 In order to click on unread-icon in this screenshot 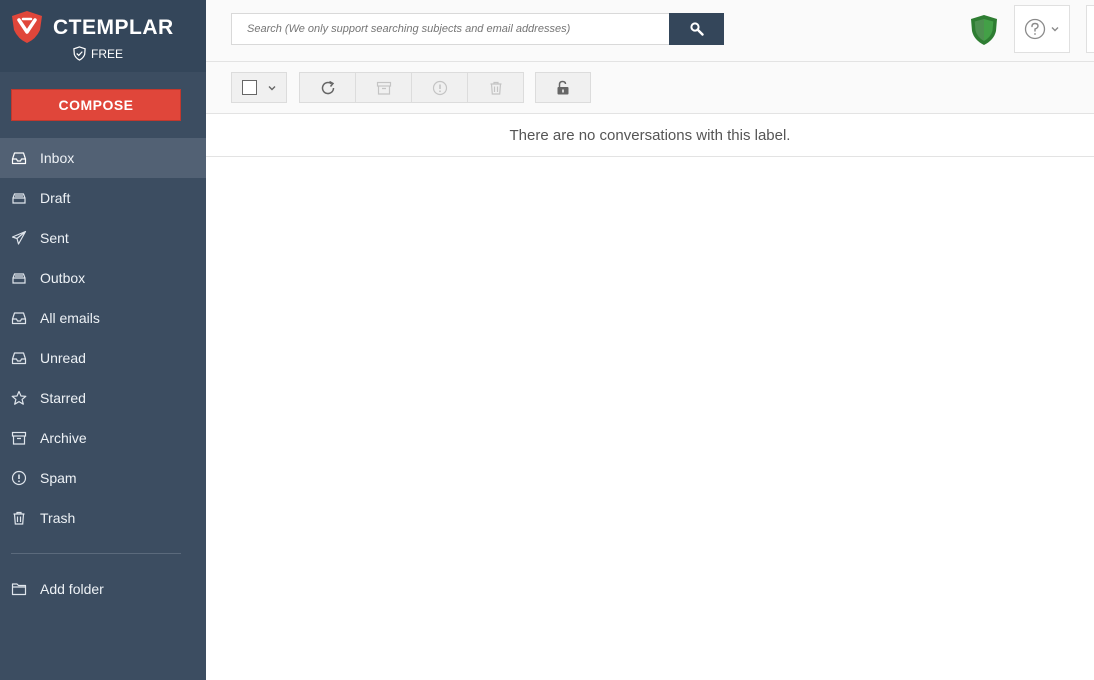, I will do `click(19, 358)`.